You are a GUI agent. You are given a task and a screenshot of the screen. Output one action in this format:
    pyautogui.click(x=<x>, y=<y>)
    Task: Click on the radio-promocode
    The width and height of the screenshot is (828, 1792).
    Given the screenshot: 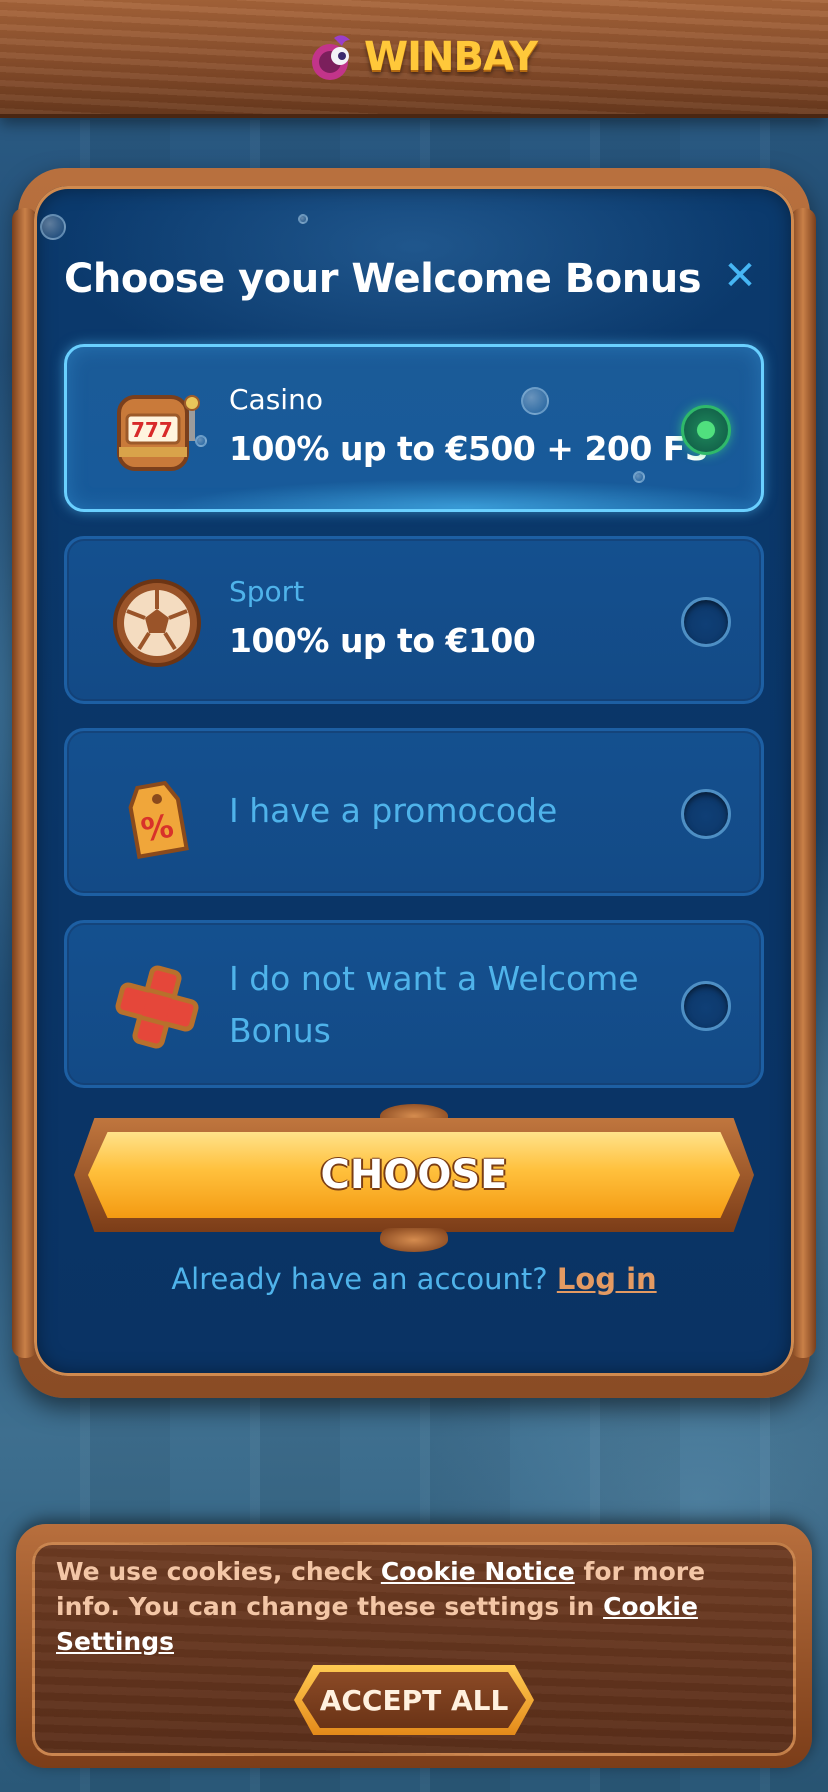 What is the action you would take?
    pyautogui.click(x=706, y=814)
    